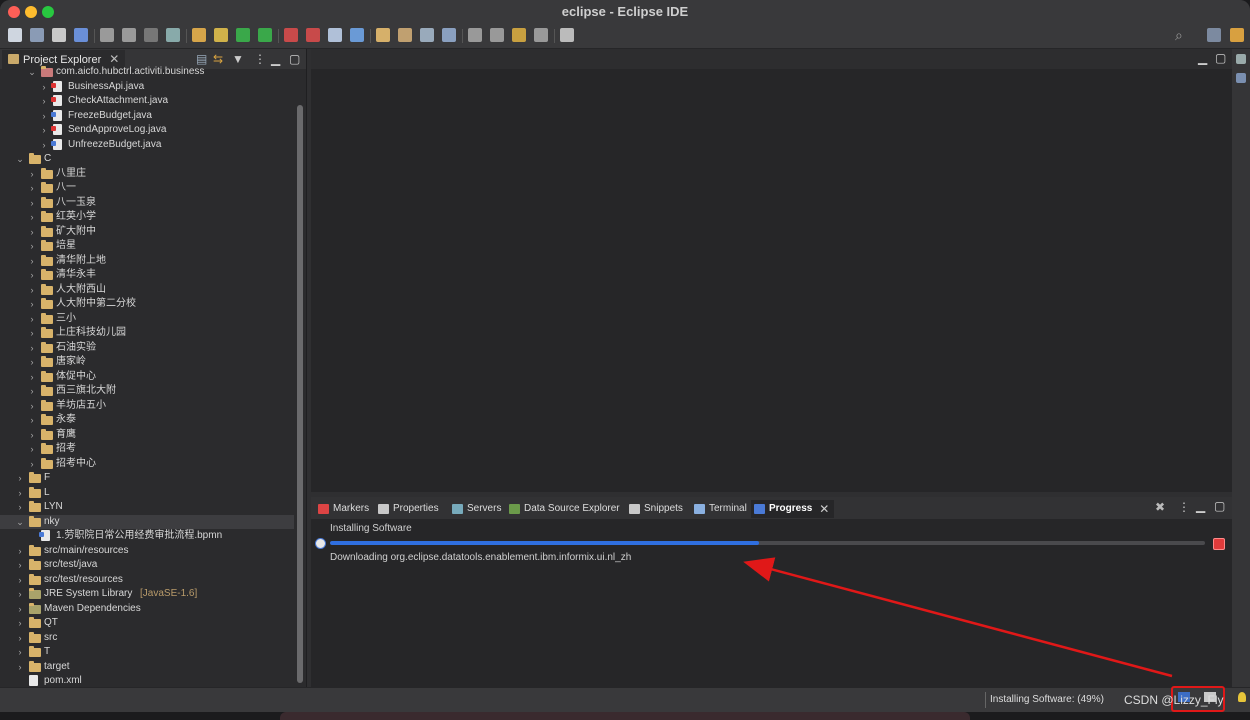  I want to click on skip-icon, so click(107, 35).